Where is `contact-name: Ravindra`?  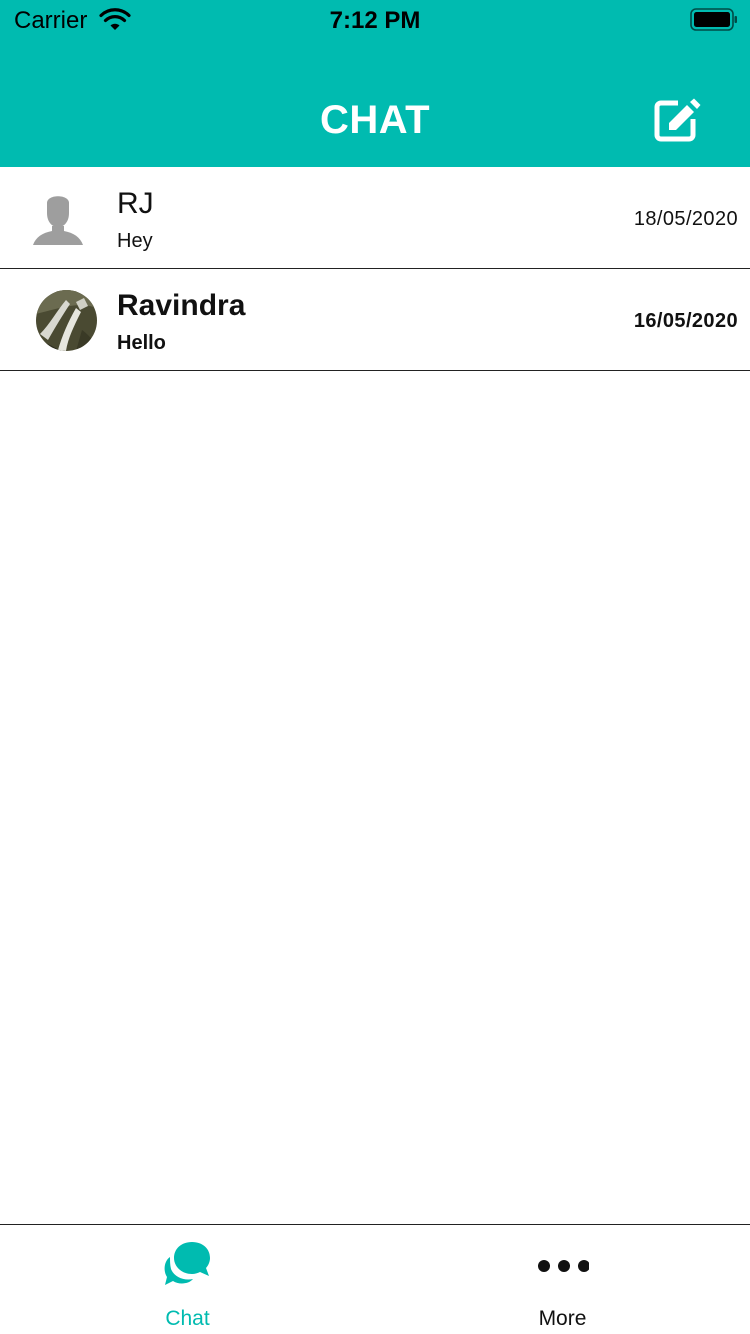 contact-name: Ravindra is located at coordinates (181, 305).